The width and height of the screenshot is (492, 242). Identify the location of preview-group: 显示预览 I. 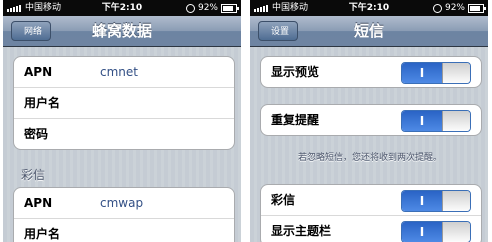
(371, 72).